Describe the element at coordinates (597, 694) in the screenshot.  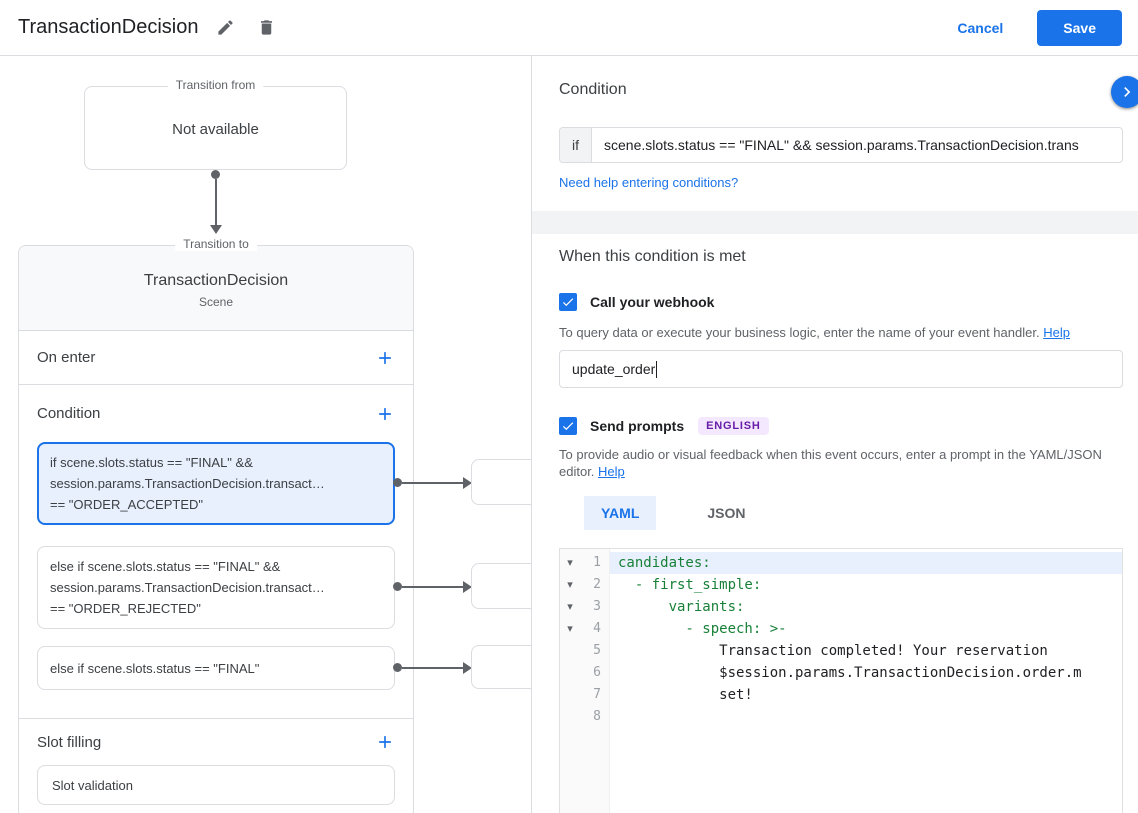
I see `line-number: 7` at that location.